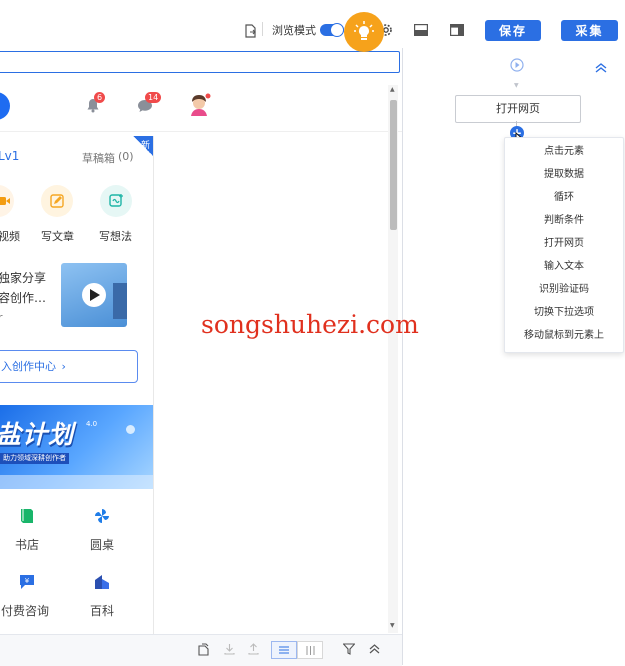 This screenshot has width=625, height=666. What do you see at coordinates (76, 447) in the screenshot?
I see `salt-plan-banner: 盐计划 4.0 助力领域深耕创作者` at bounding box center [76, 447].